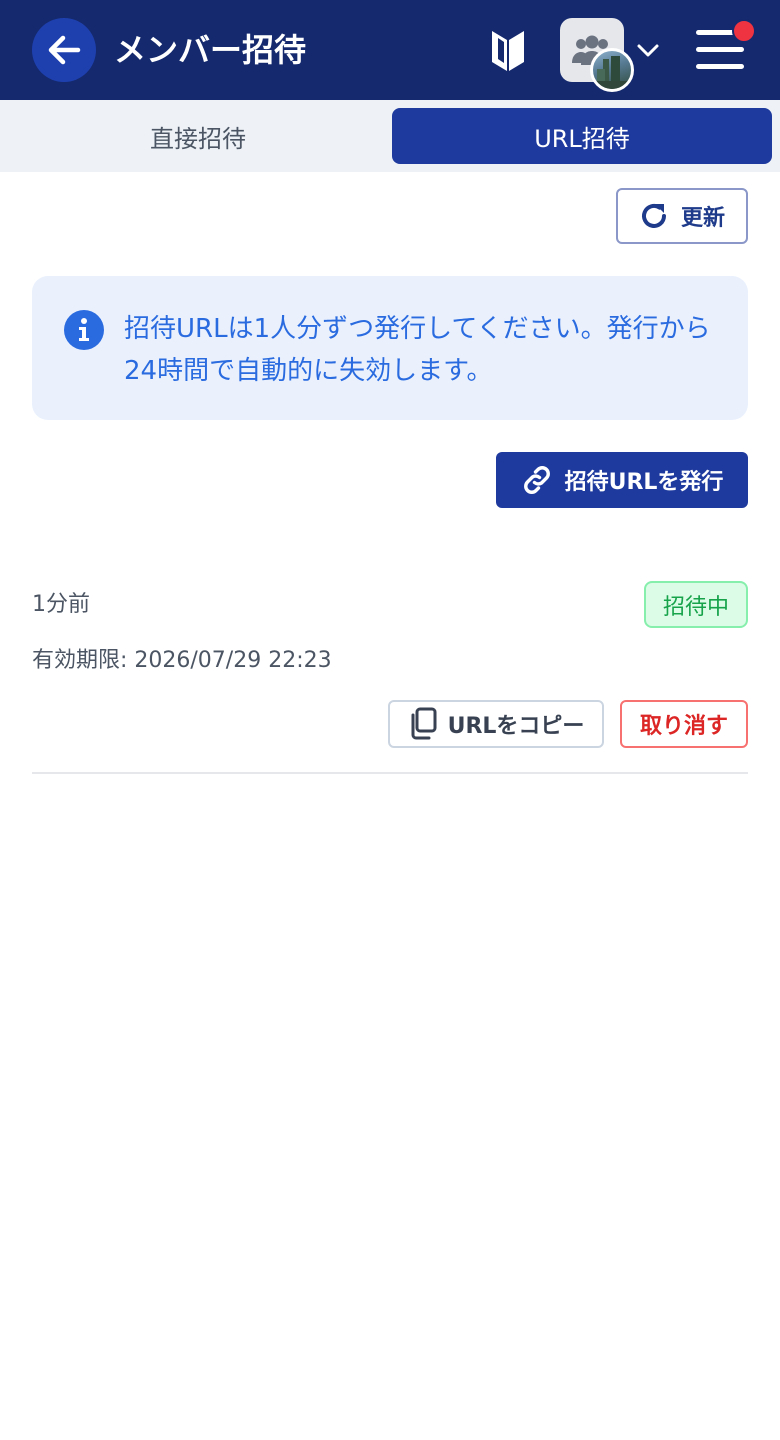  Describe the element at coordinates (198, 136) in the screenshot. I see `tab-direct-invite: 直接招待` at that location.